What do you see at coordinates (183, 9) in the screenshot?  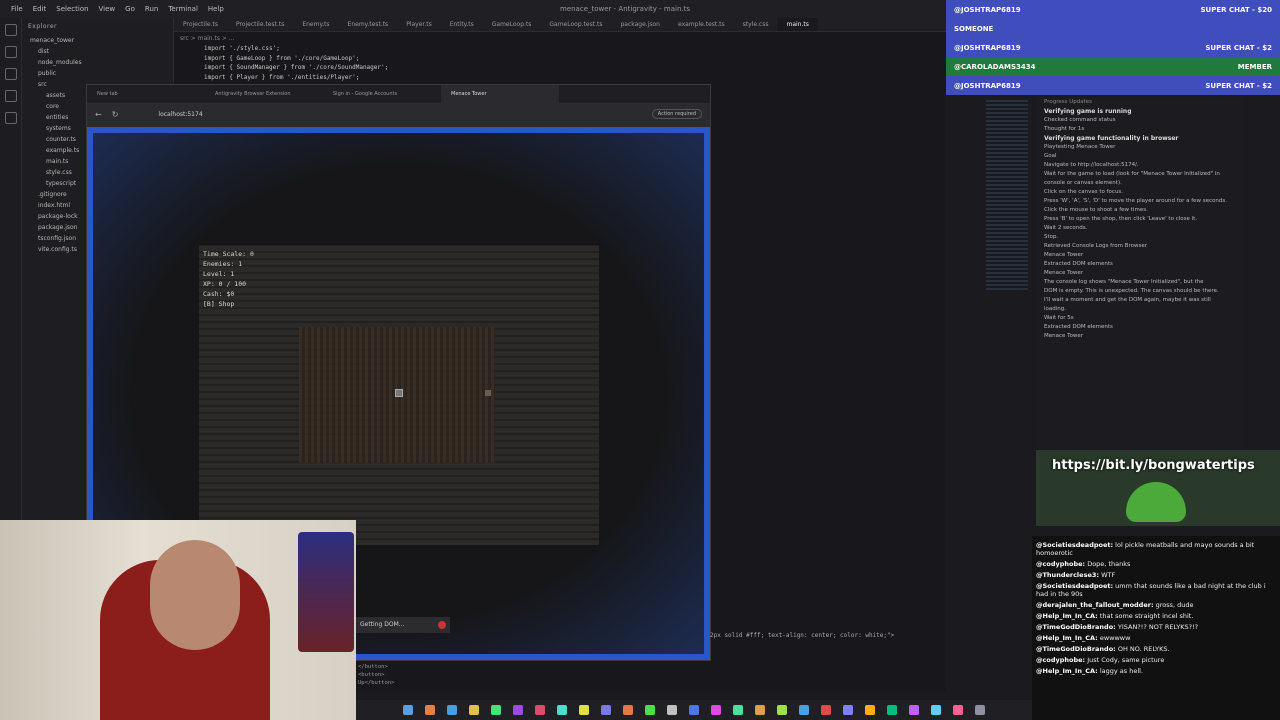 I see `menu-terminal: Terminal` at bounding box center [183, 9].